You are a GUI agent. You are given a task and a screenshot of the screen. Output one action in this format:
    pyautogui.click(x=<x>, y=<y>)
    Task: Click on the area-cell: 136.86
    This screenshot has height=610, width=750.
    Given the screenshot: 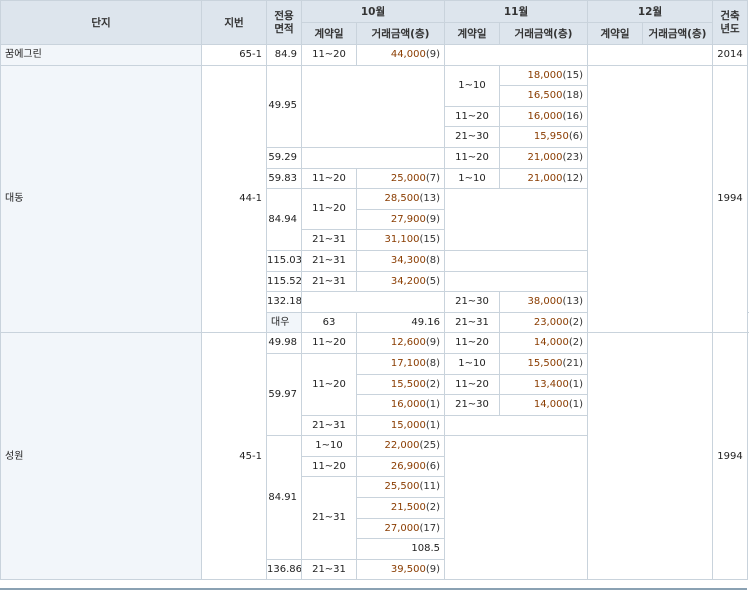 What is the action you would take?
    pyautogui.click(x=284, y=569)
    